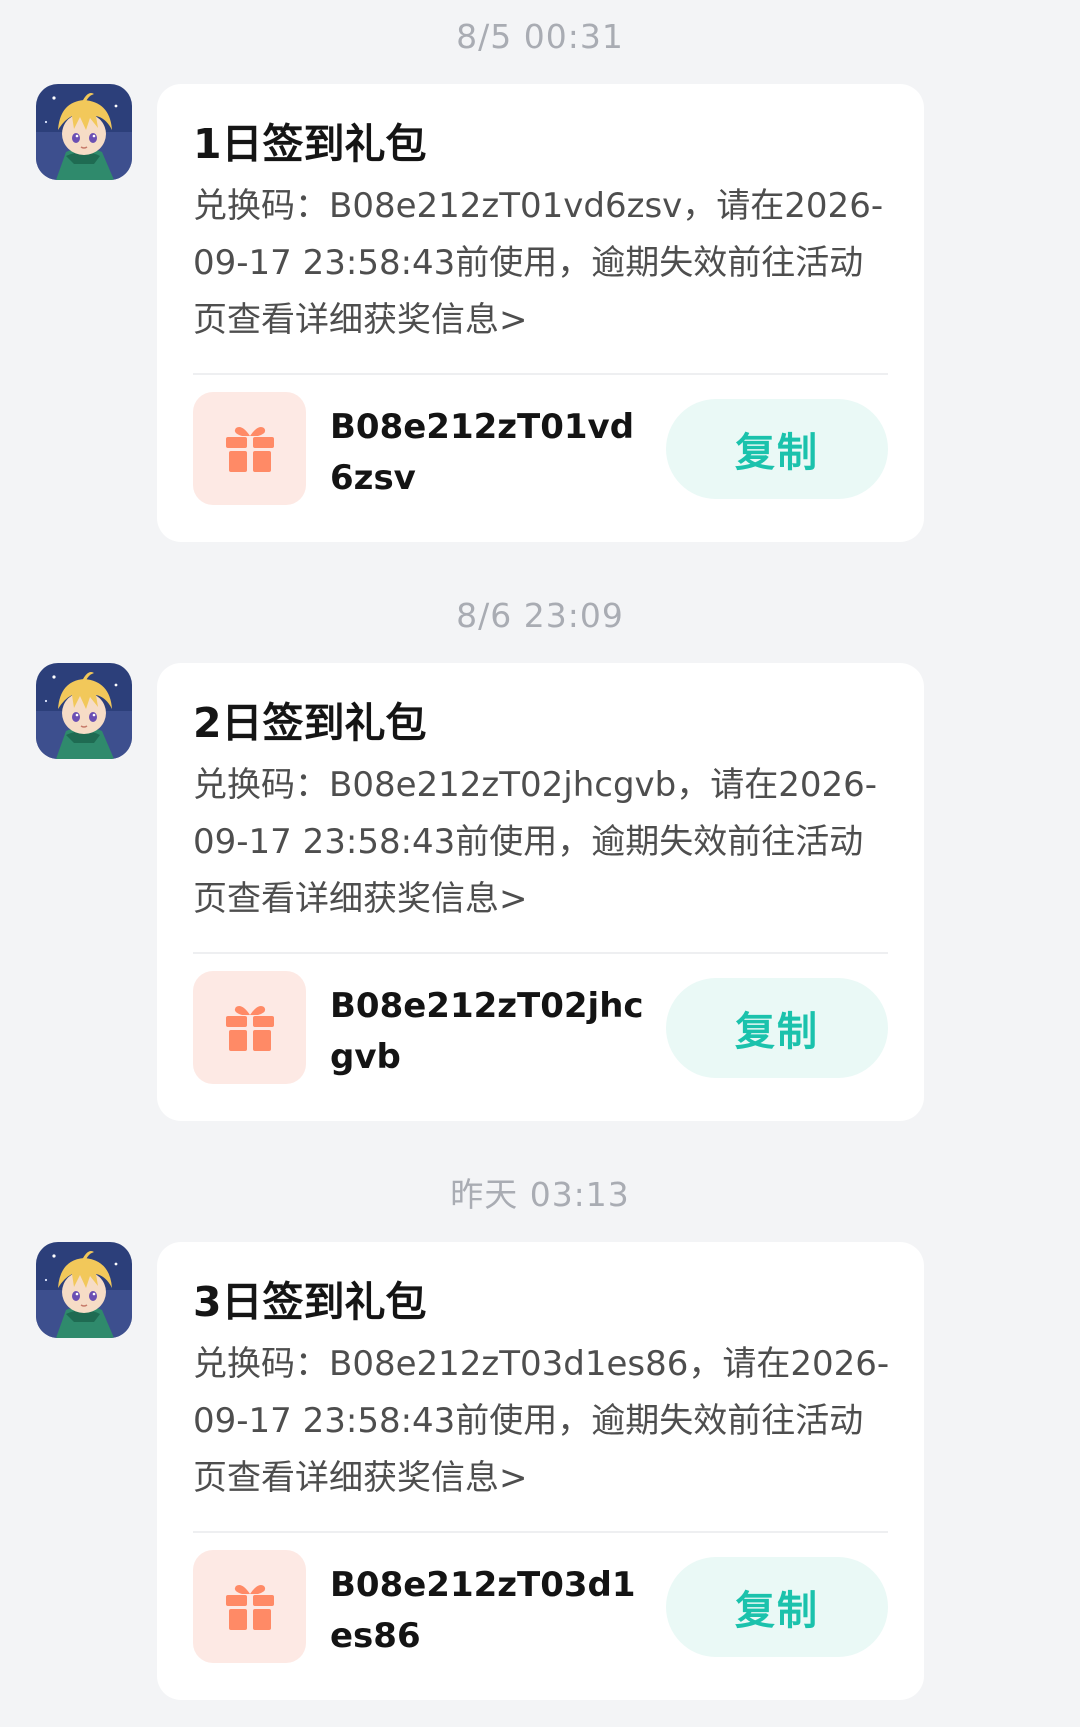  Describe the element at coordinates (540, 615) in the screenshot. I see `message-timestamp: 8/6 23:09` at that location.